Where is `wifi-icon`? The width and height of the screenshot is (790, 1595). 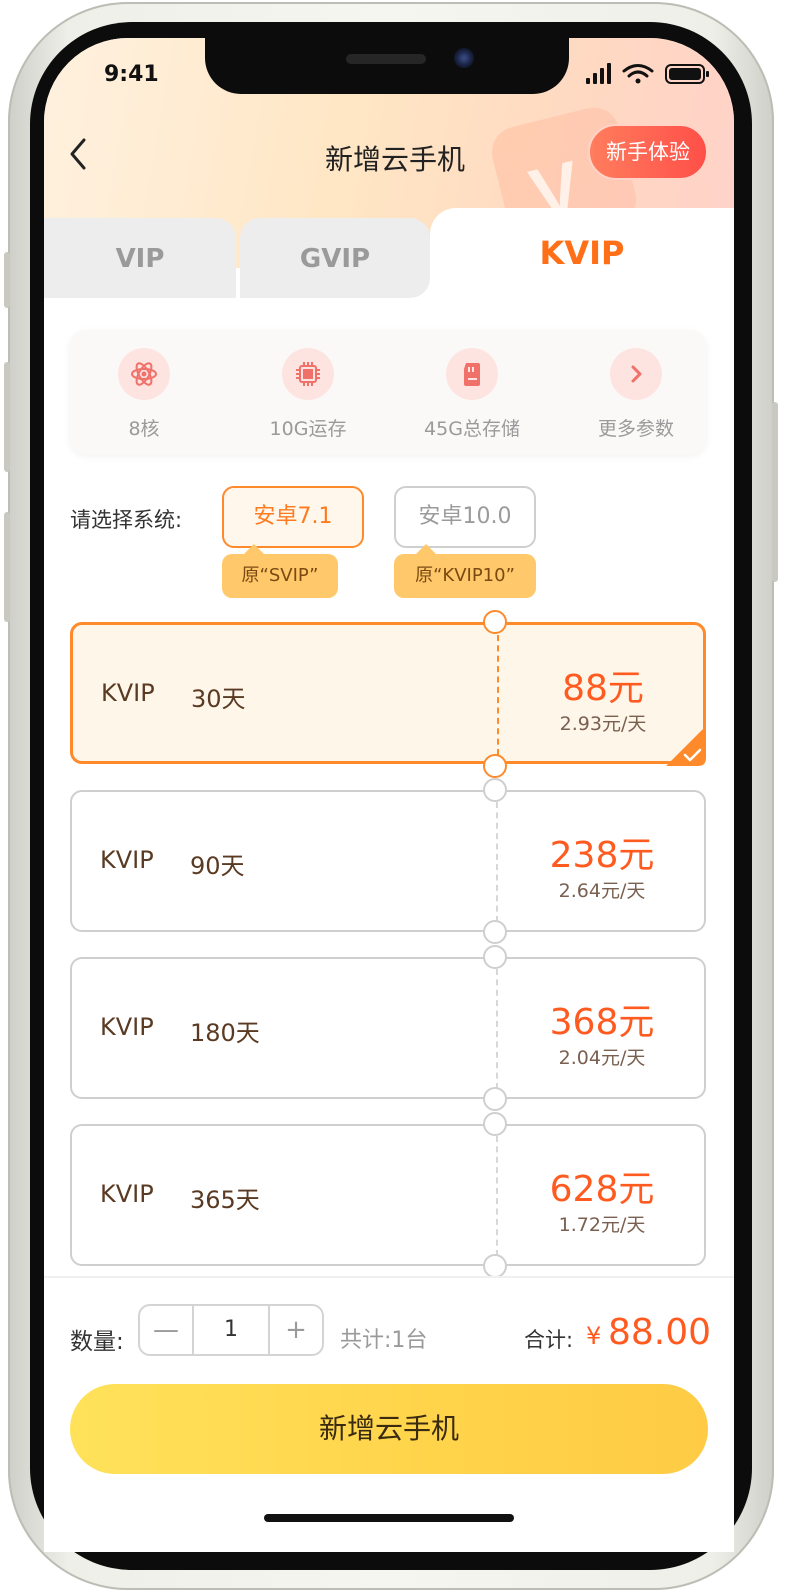
wifi-icon is located at coordinates (638, 74).